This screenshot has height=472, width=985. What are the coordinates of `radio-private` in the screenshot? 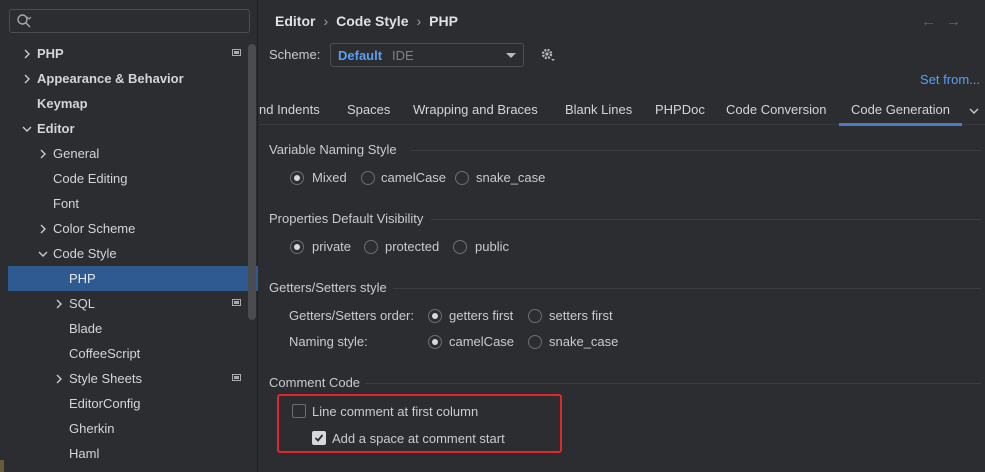 It's located at (297, 247).